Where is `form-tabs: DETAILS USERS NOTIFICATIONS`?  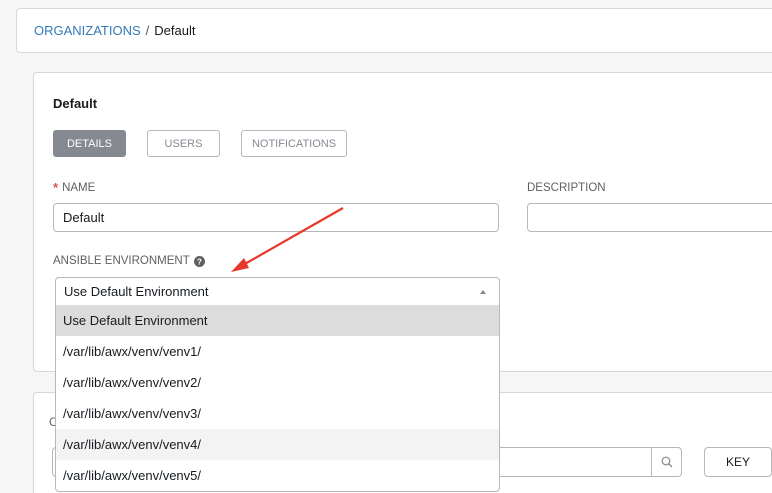 form-tabs: DETAILS USERS NOTIFICATIONS is located at coordinates (210, 143).